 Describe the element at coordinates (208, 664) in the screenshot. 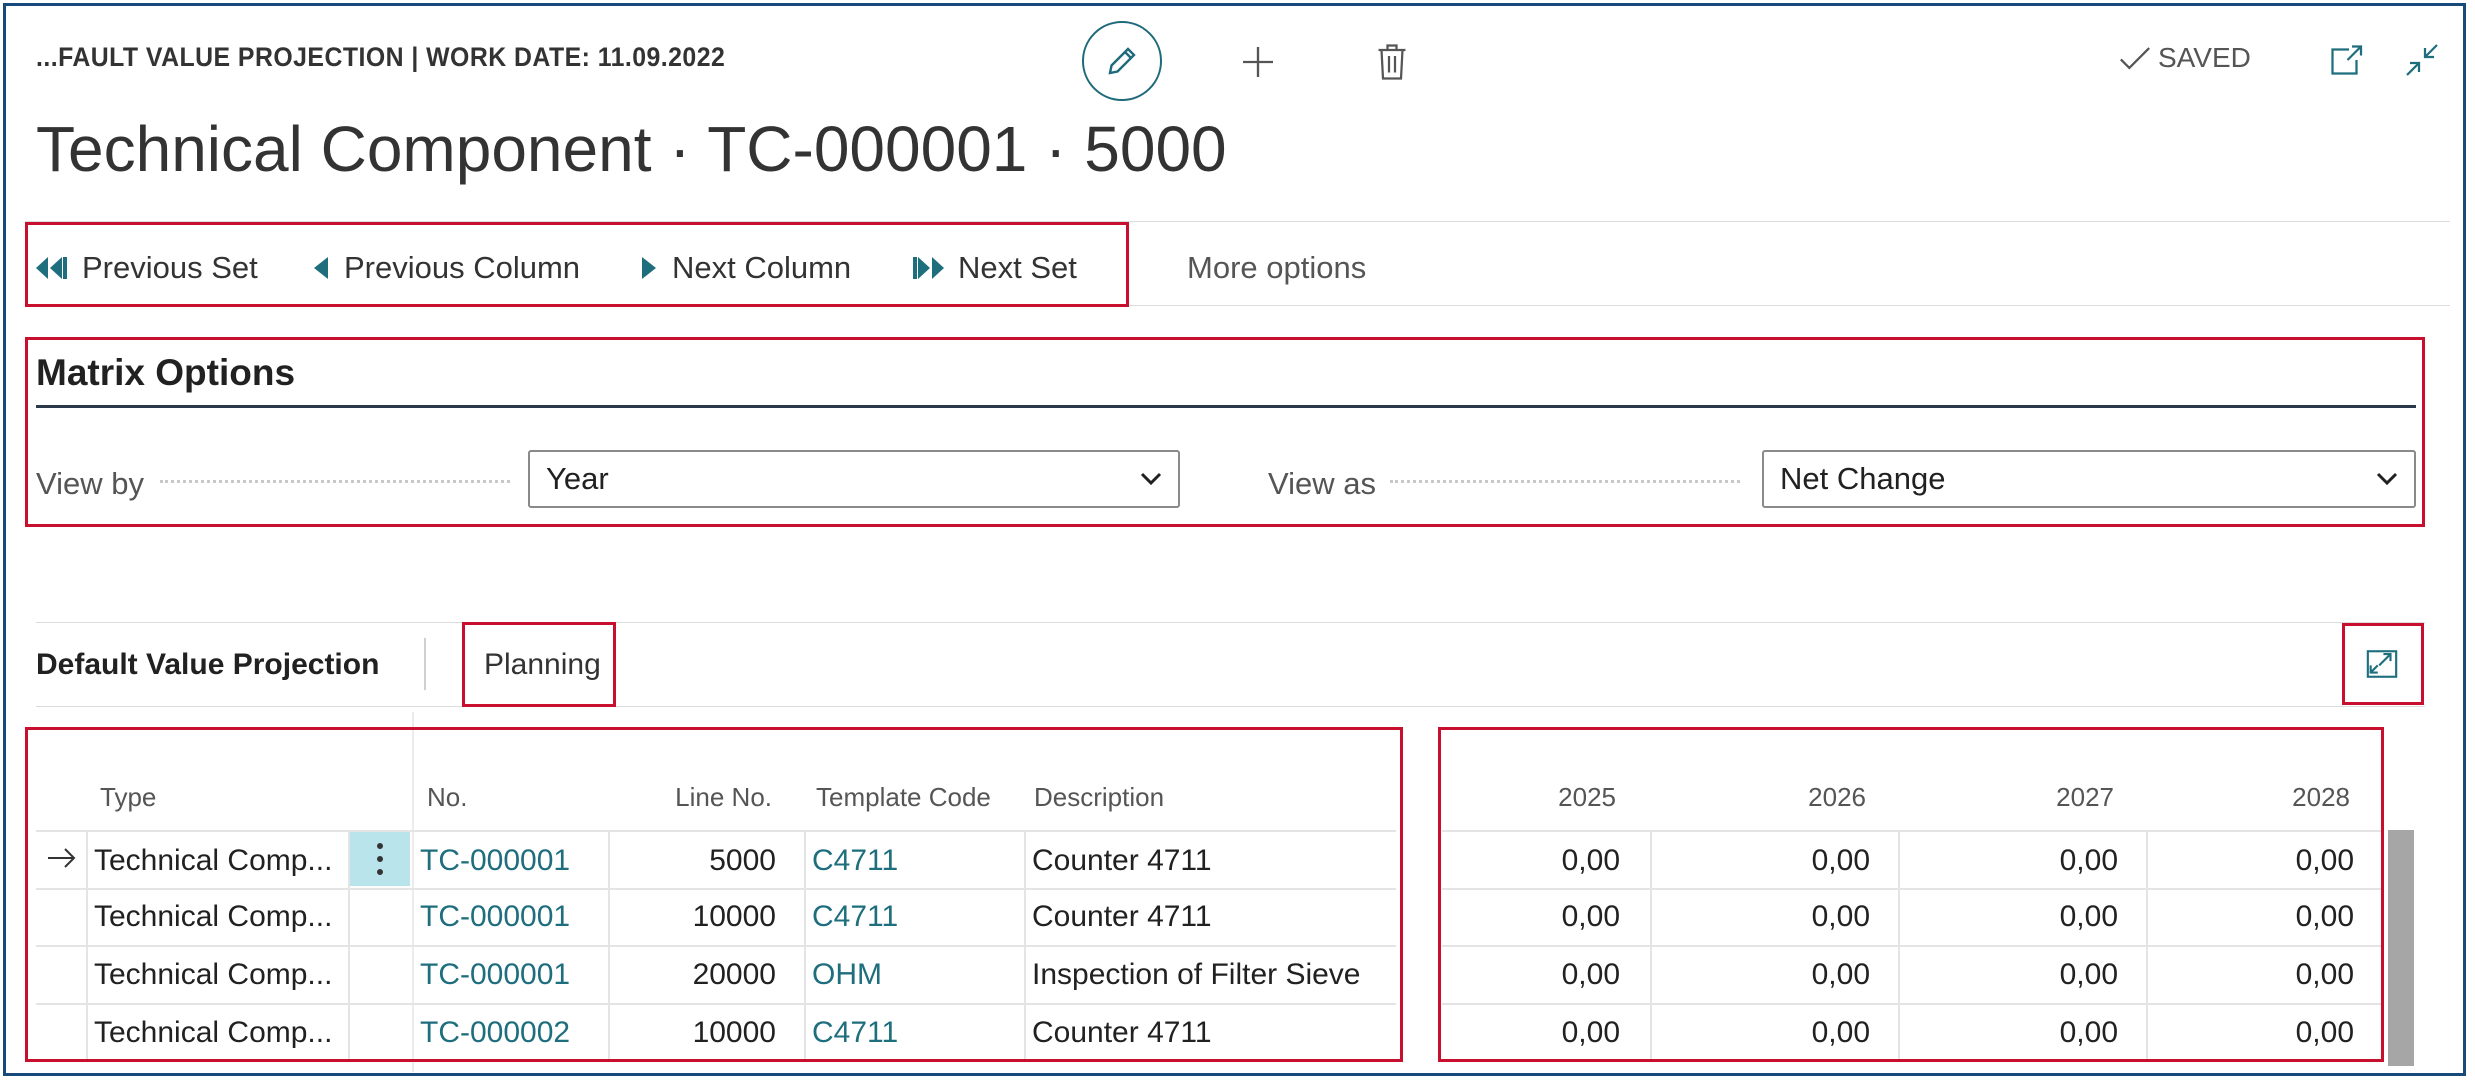

I see `part-title: Default Value Projection` at that location.